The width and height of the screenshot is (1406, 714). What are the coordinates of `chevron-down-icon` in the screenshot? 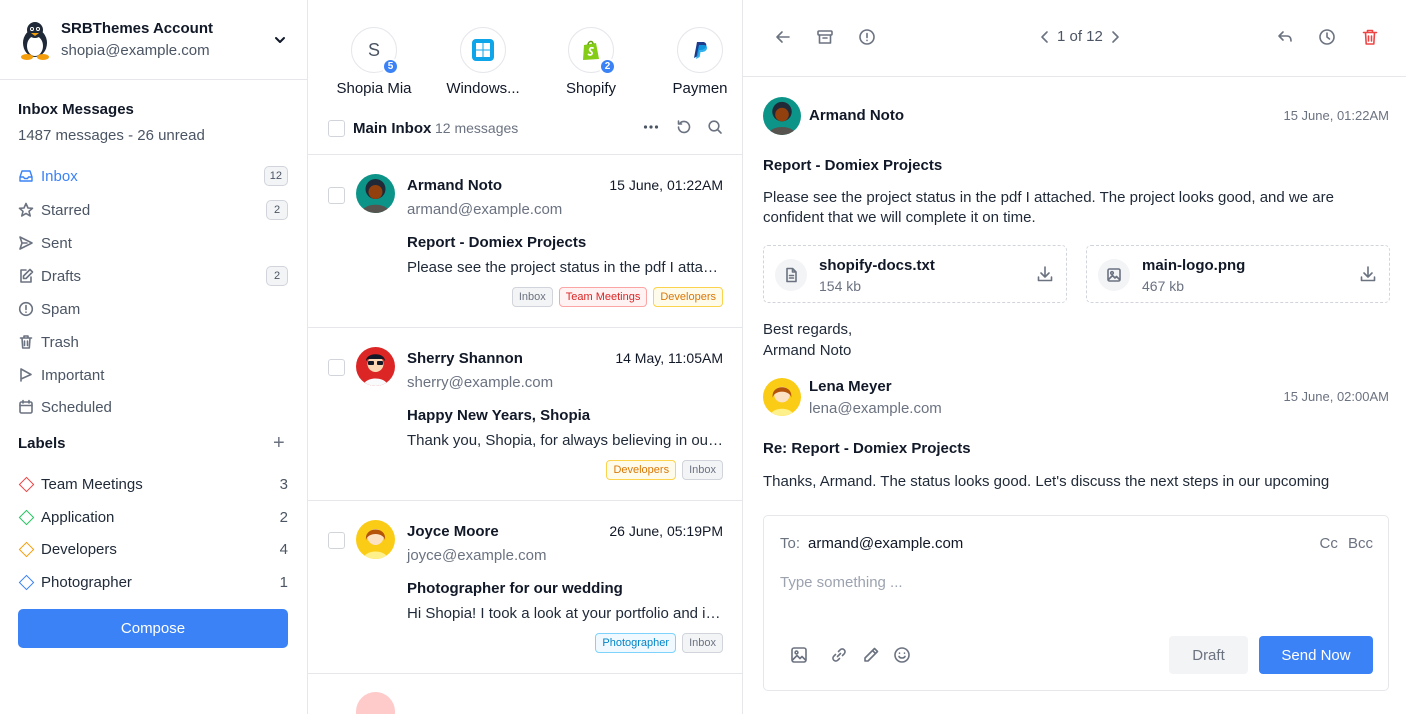 It's located at (280, 40).